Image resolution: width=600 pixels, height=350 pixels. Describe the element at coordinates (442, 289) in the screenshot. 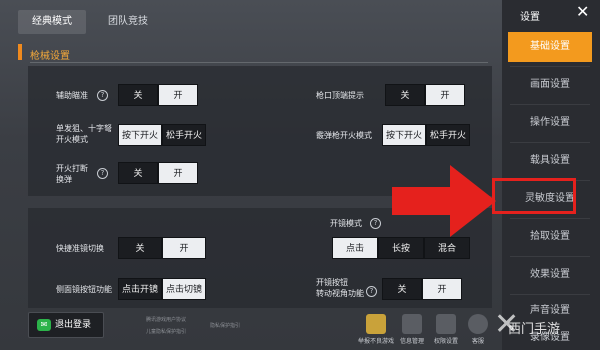

I see `scope-turn-on: 开` at that location.